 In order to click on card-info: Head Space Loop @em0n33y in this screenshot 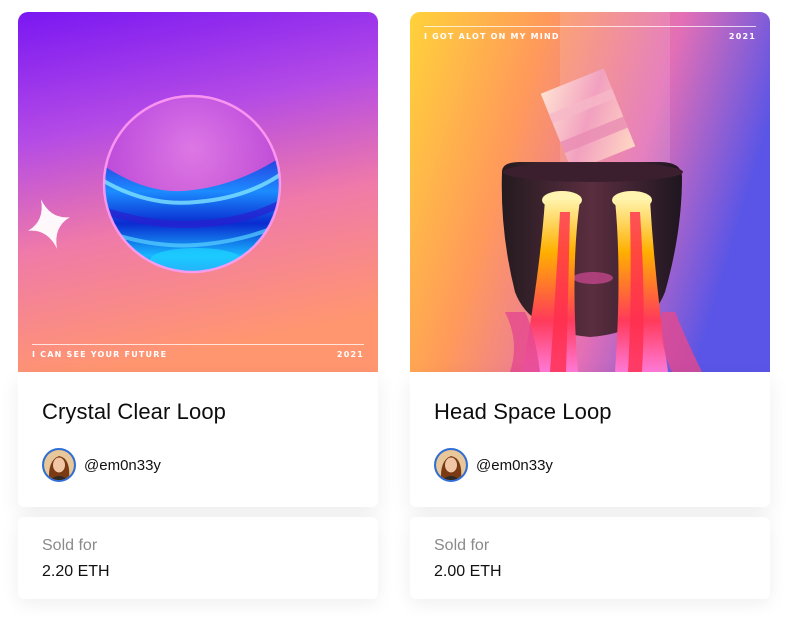, I will do `click(590, 439)`.